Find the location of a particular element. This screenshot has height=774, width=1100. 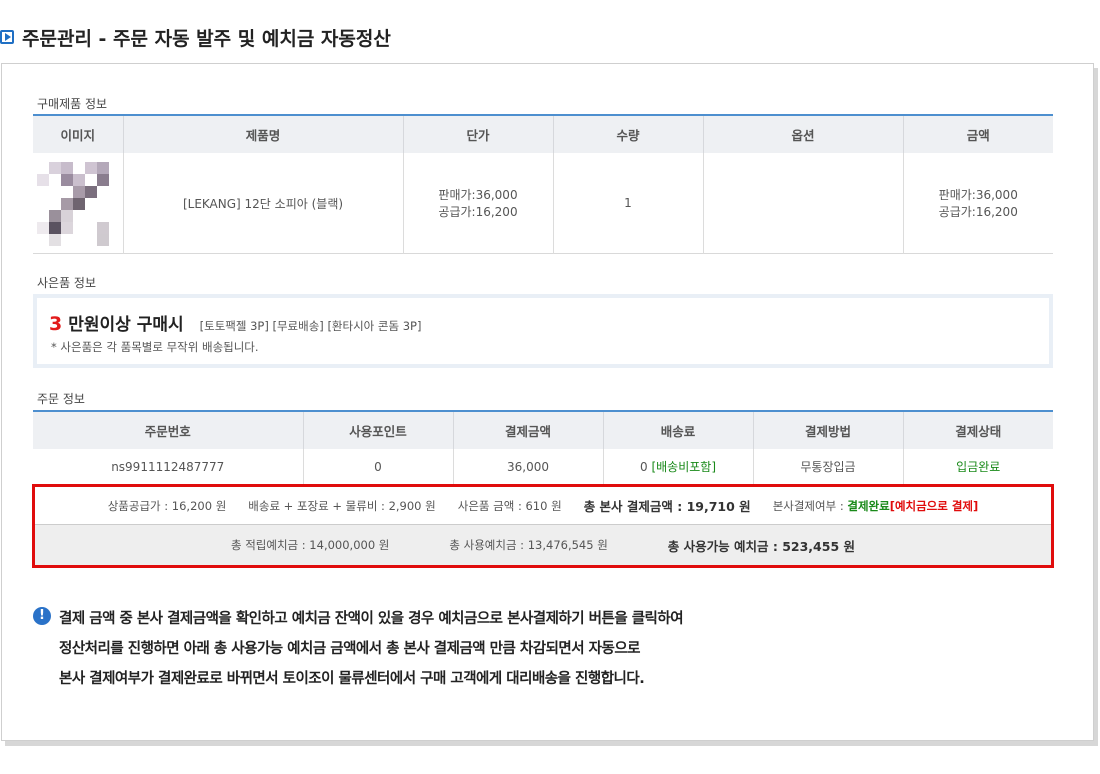

gift-section-label: 사은품 정보 is located at coordinates (67, 283).